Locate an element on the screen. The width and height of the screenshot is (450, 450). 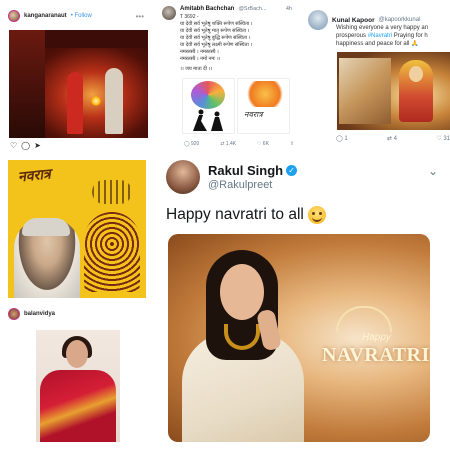
lamp-glow is located at coordinates (96, 101).